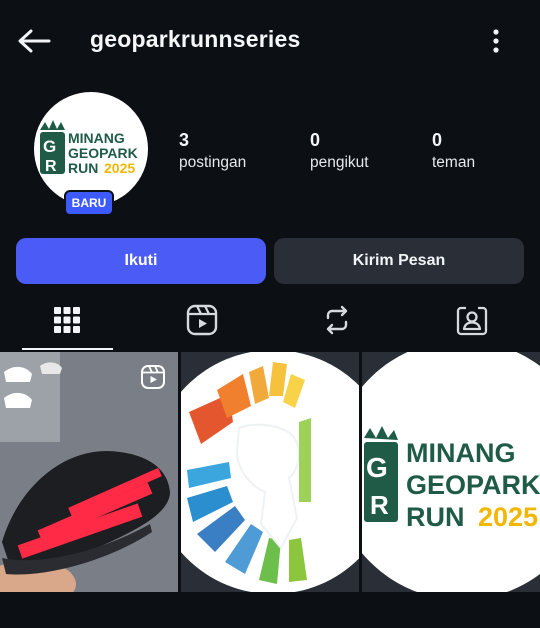 The height and width of the screenshot is (628, 540). I want to click on post-logo-line-2: GEOPARK, so click(473, 485).